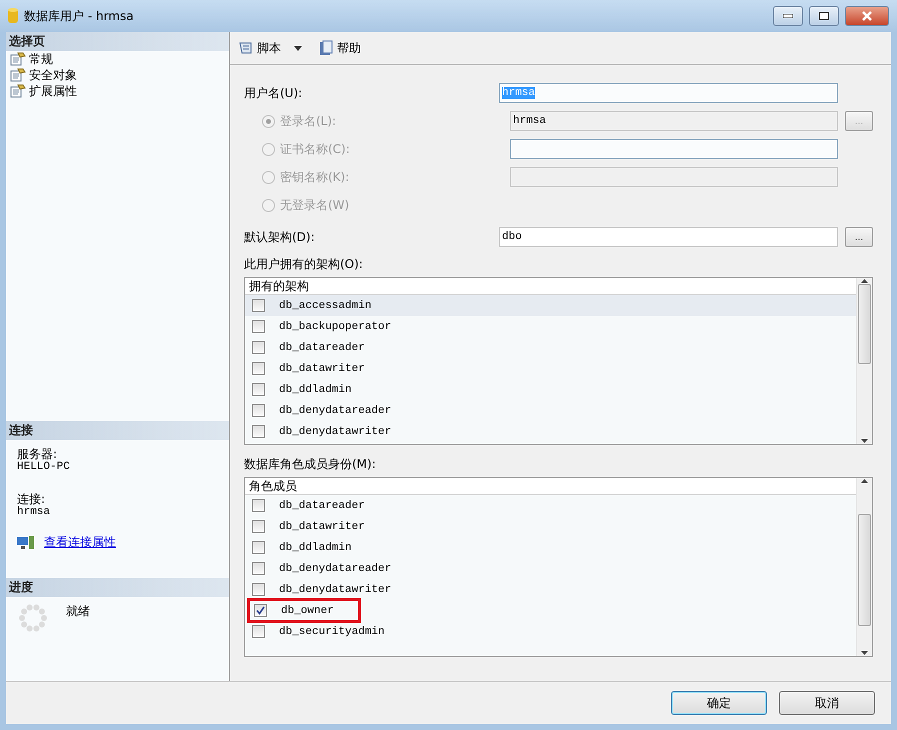 The width and height of the screenshot is (897, 730). Describe the element at coordinates (80, 542) in the screenshot. I see `connection-properties-link: 查看连接属性` at that location.